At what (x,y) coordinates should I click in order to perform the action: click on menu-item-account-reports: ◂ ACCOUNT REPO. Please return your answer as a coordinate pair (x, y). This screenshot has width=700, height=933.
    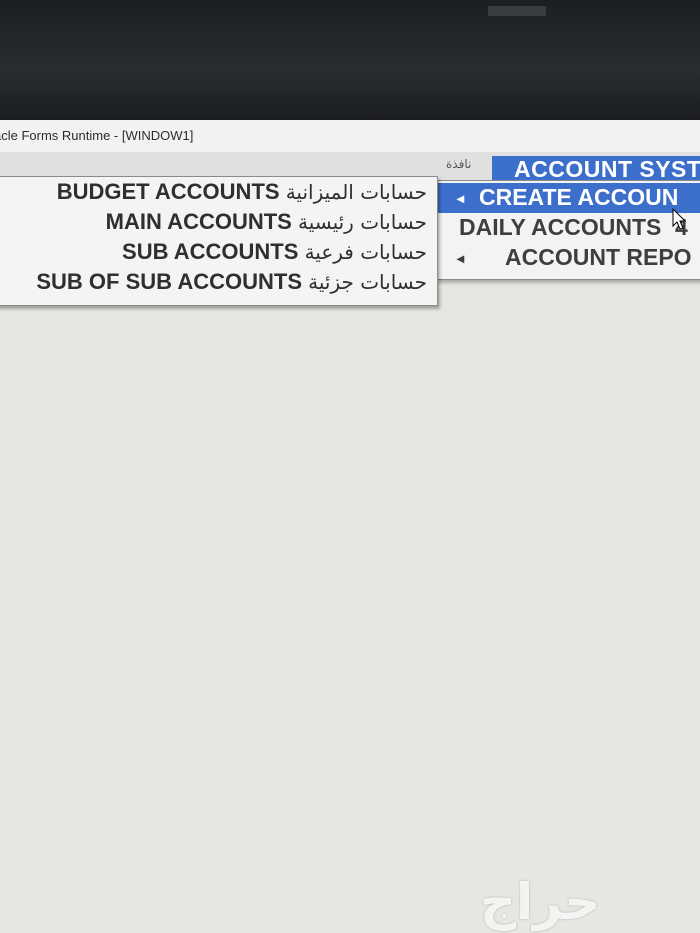
    Looking at the image, I should click on (568, 258).